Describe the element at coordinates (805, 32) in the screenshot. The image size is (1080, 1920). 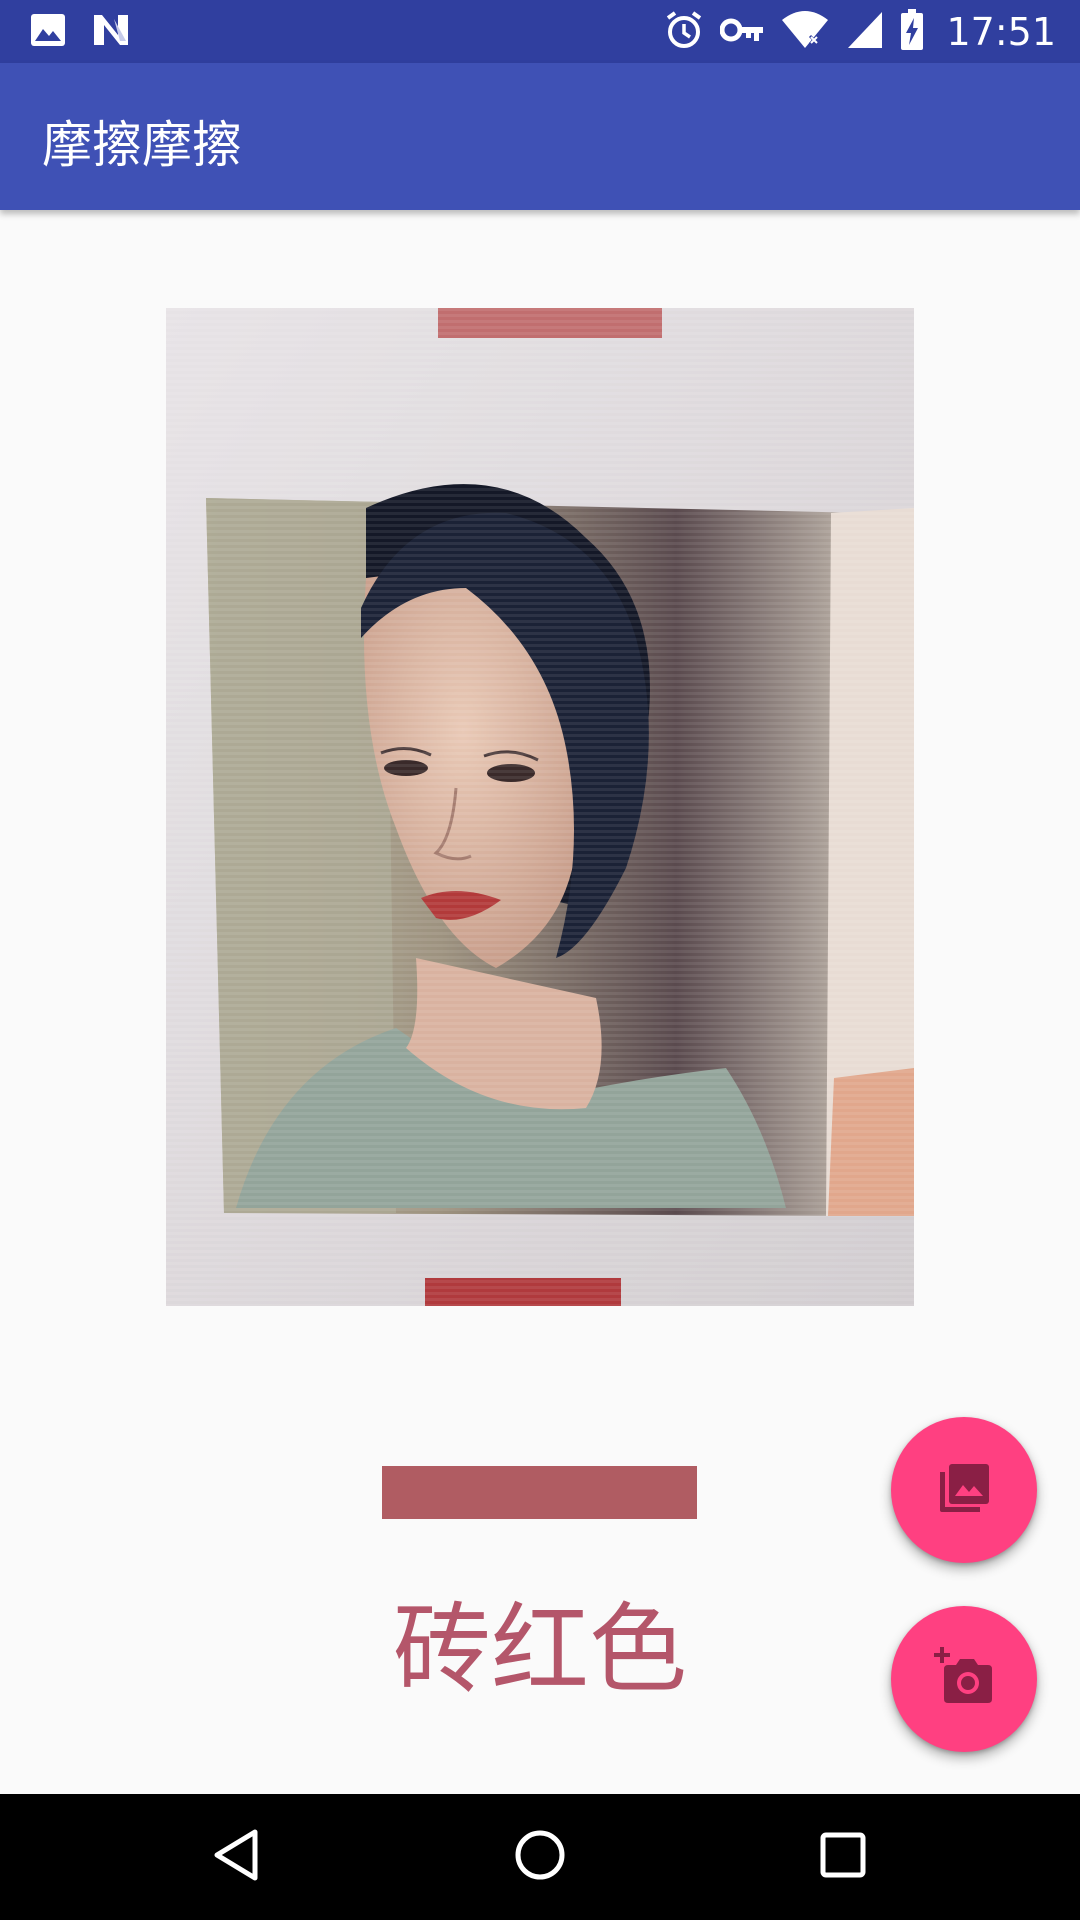
I see `wifi-icon` at that location.